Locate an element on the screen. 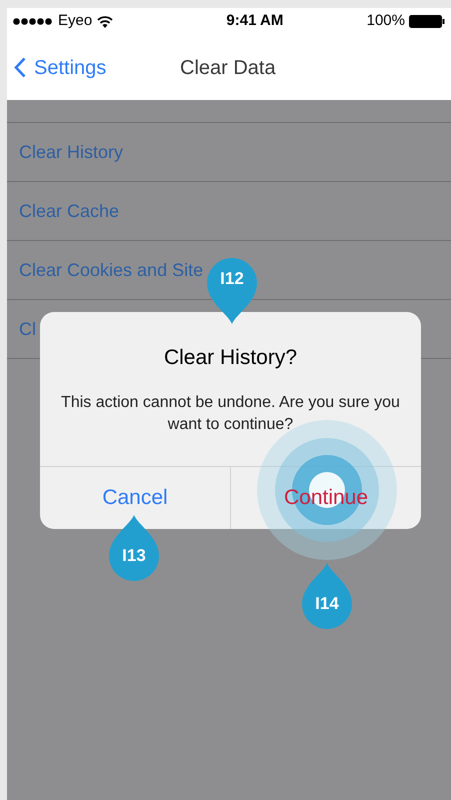  nav-title: Clear Data is located at coordinates (228, 68).